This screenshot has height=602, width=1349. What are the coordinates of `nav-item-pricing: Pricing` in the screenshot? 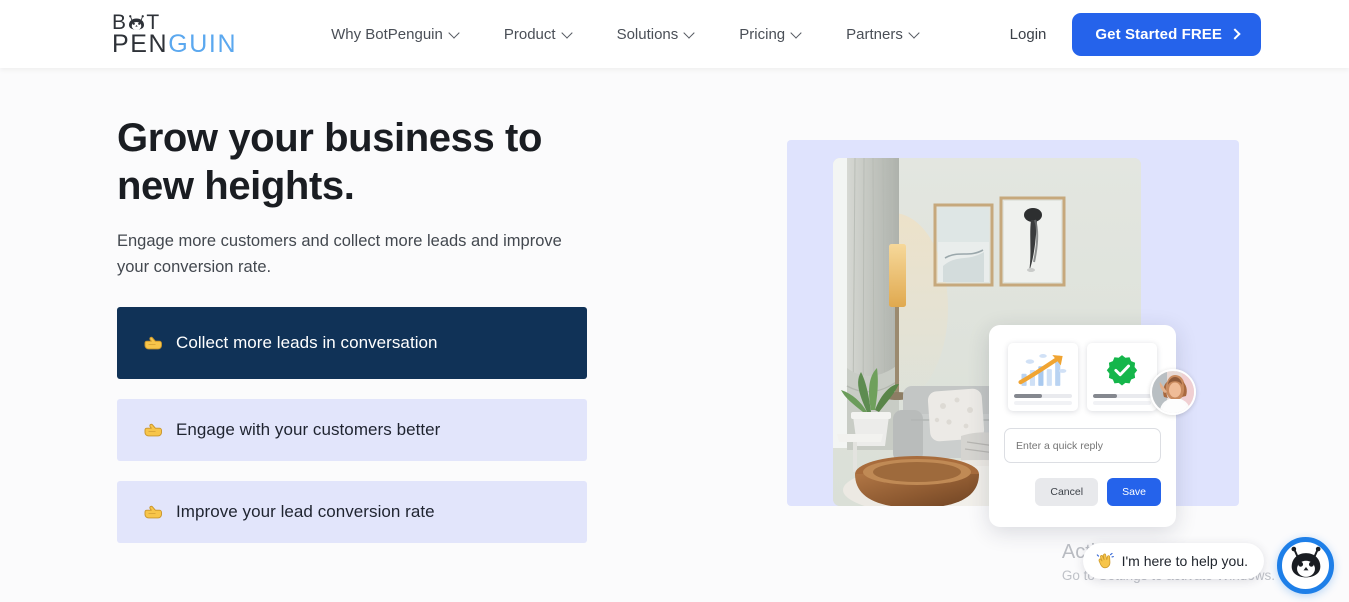 It's located at (770, 34).